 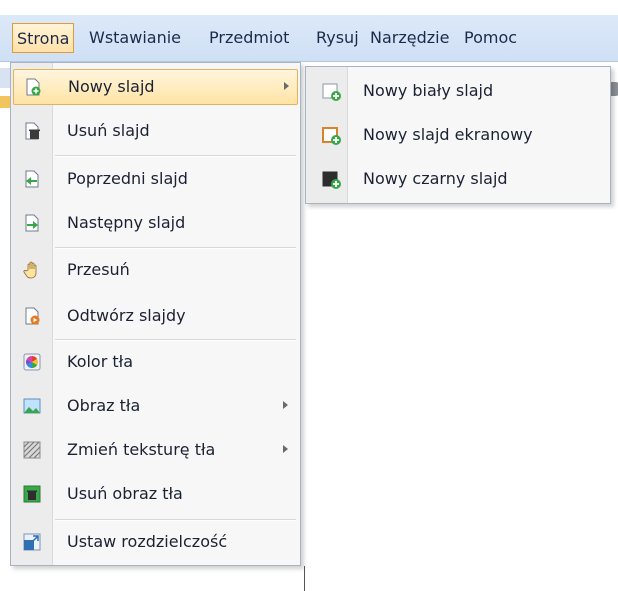 What do you see at coordinates (32, 542) in the screenshot?
I see `resolution-icon` at bounding box center [32, 542].